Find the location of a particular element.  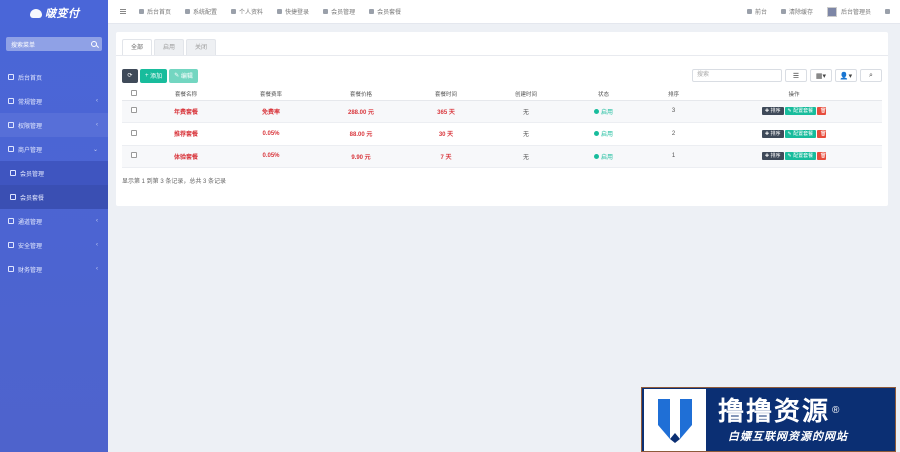

sidebar-item-packages: 会员套餐 is located at coordinates (54, 197).